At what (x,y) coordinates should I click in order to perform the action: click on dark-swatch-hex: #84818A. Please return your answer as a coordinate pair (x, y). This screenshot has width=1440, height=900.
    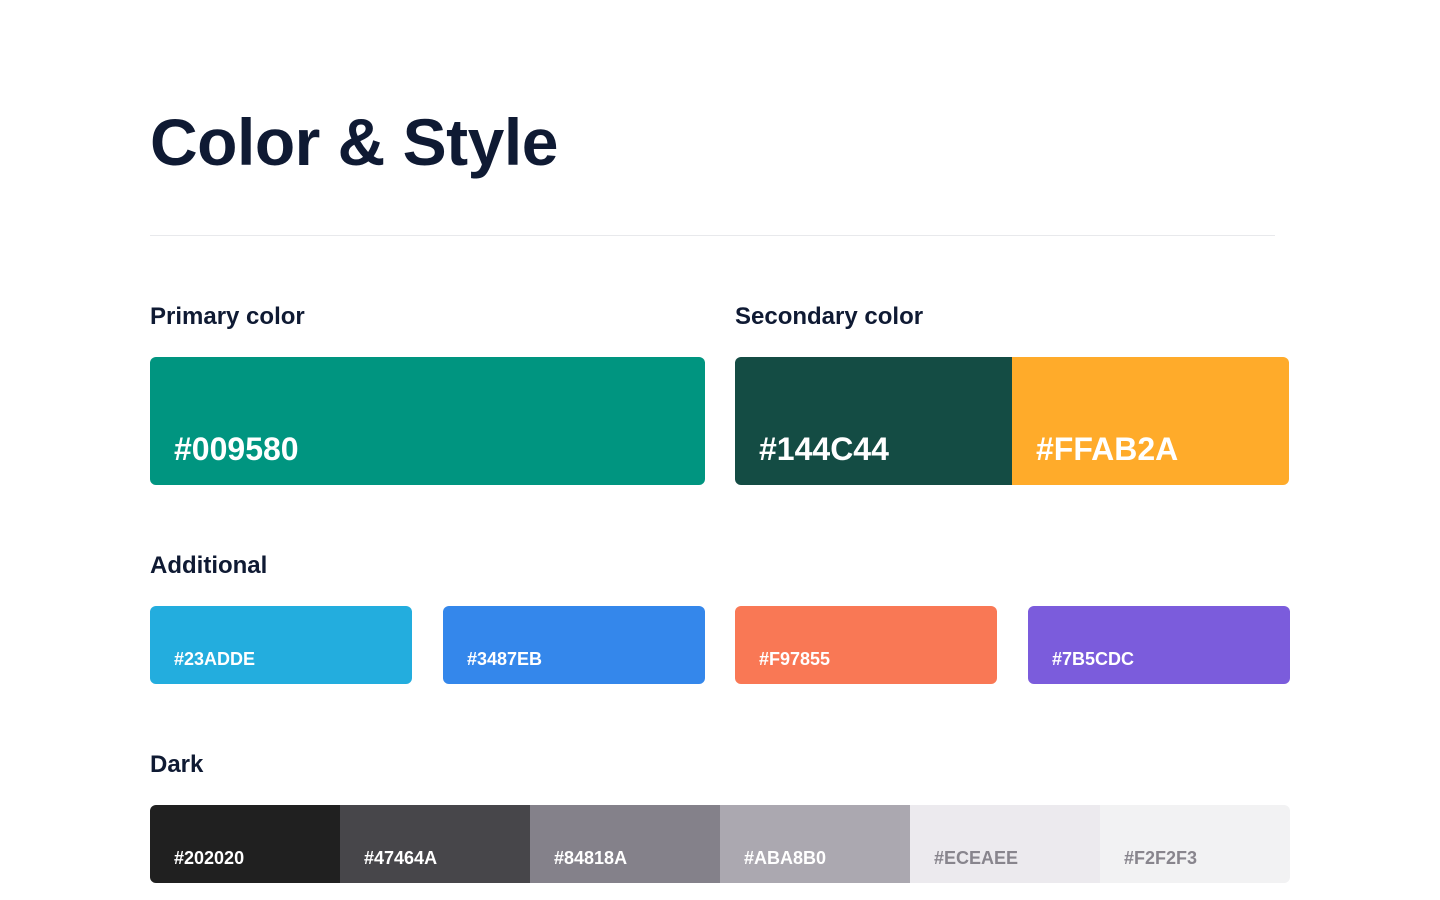
    Looking at the image, I should click on (591, 858).